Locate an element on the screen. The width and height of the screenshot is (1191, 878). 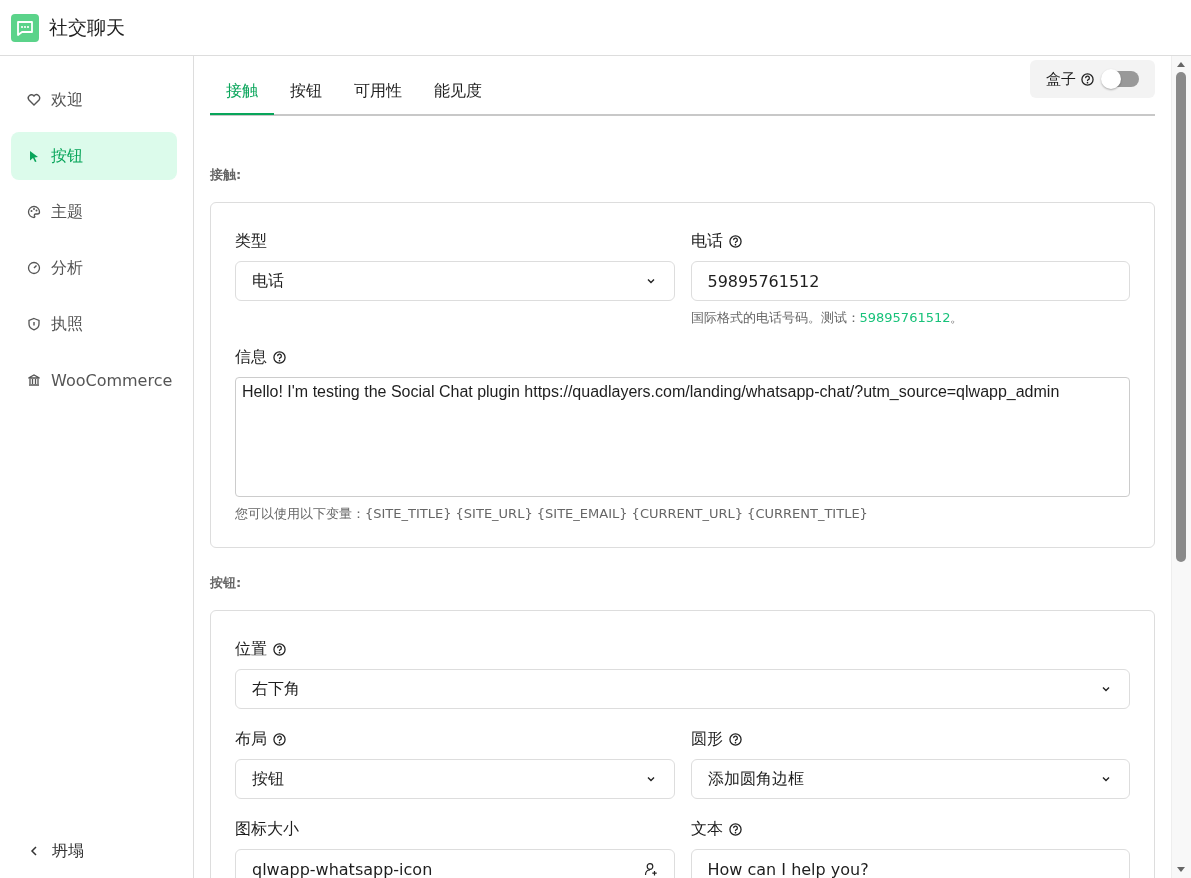
select-field: 添加圆角边框 is located at coordinates (910, 779).